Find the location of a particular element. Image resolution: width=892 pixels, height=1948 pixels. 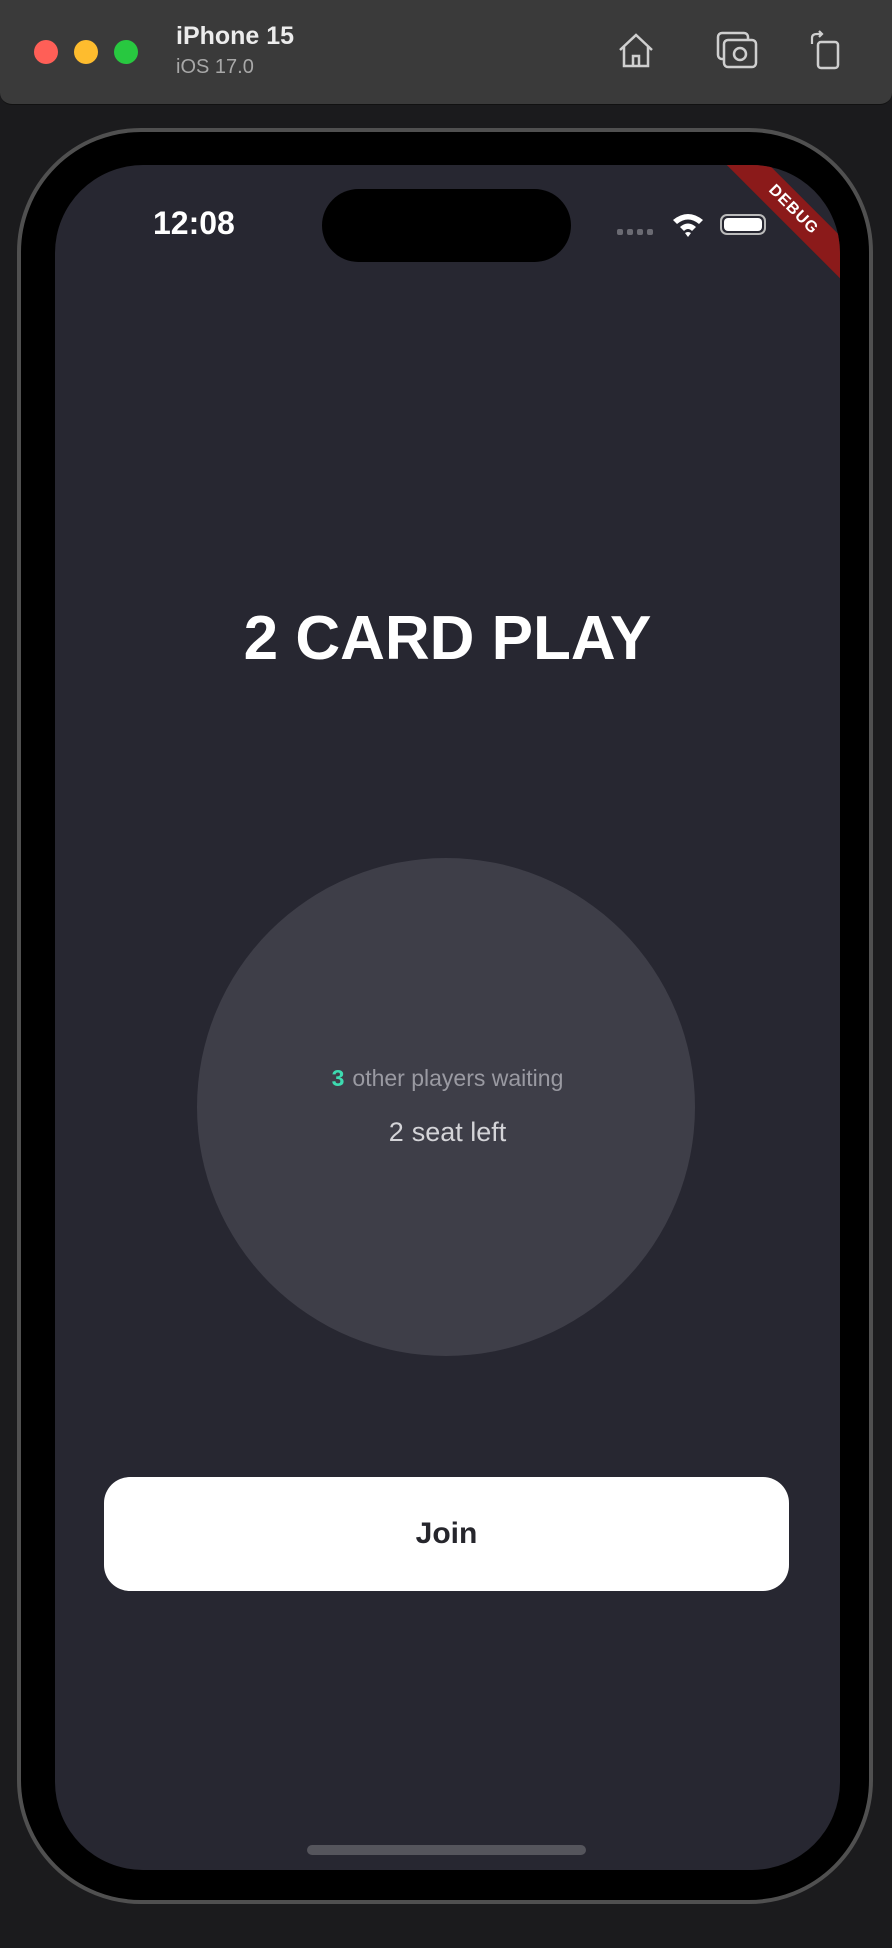

os-version: iOS 17.0 is located at coordinates (215, 67).